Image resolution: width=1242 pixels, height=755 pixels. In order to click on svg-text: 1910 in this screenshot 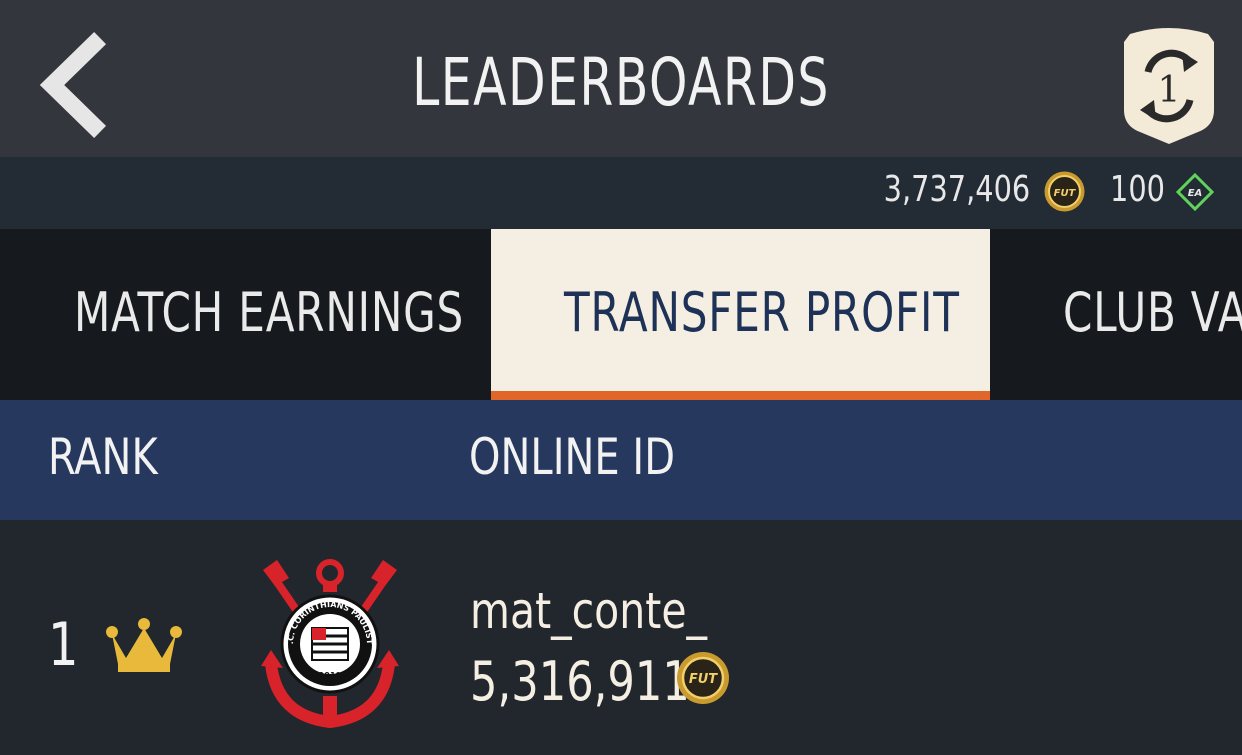, I will do `click(330, 675)`.